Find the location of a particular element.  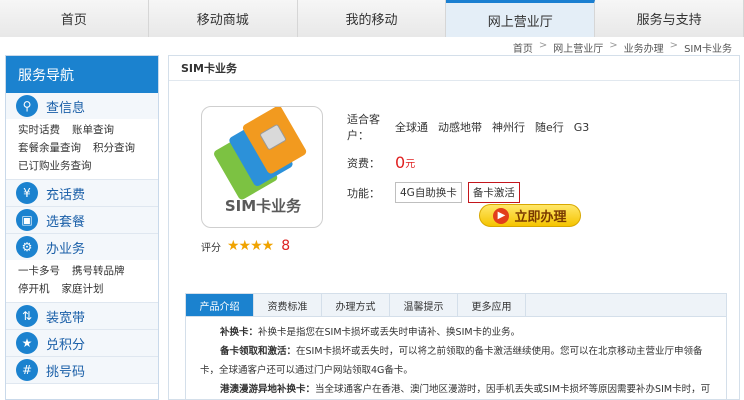

function-option-self-swap: 4G自助换卡 is located at coordinates (428, 192).